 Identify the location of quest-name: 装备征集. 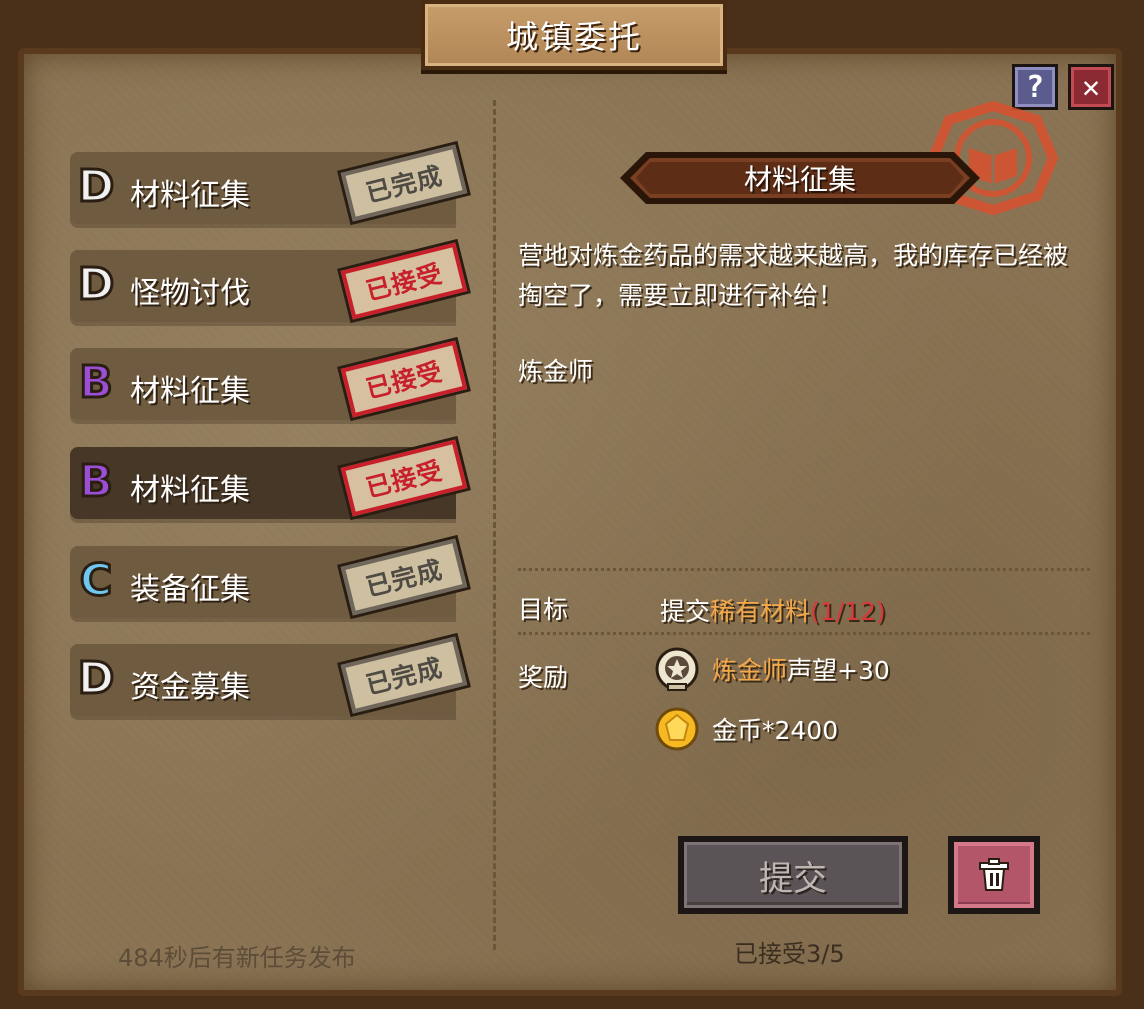
(190, 589).